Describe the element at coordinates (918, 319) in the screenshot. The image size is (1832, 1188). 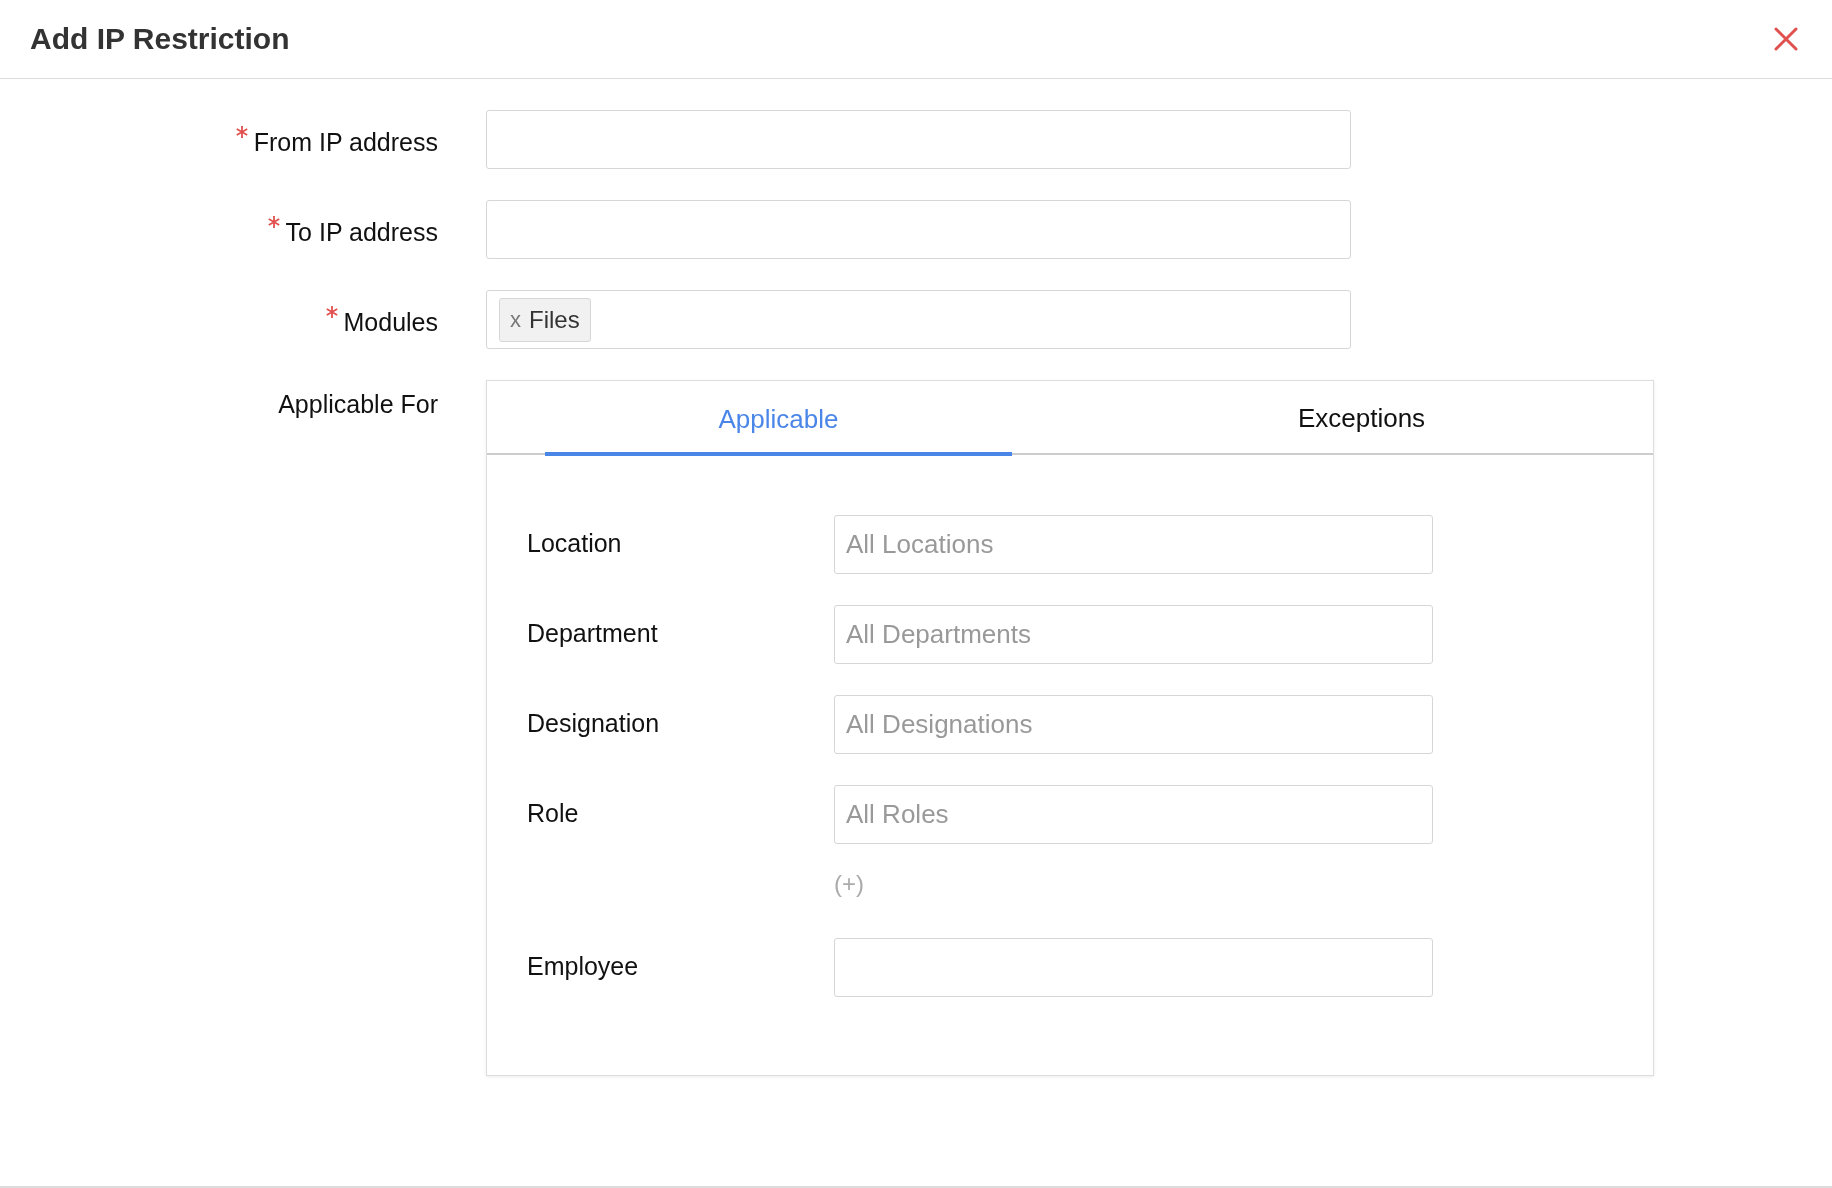
I see `tag-field: x Files` at that location.